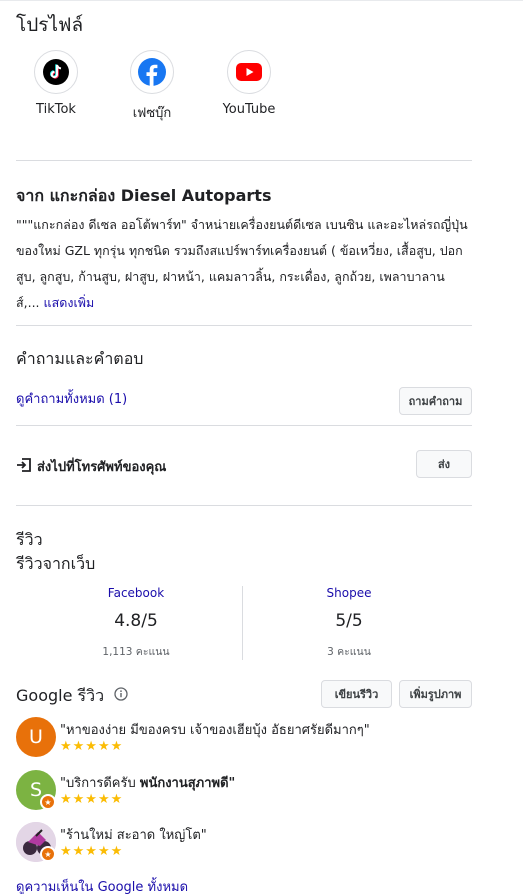 This screenshot has height=894, width=523. I want to click on profiles-title: โปรไฟล์, so click(50, 25).